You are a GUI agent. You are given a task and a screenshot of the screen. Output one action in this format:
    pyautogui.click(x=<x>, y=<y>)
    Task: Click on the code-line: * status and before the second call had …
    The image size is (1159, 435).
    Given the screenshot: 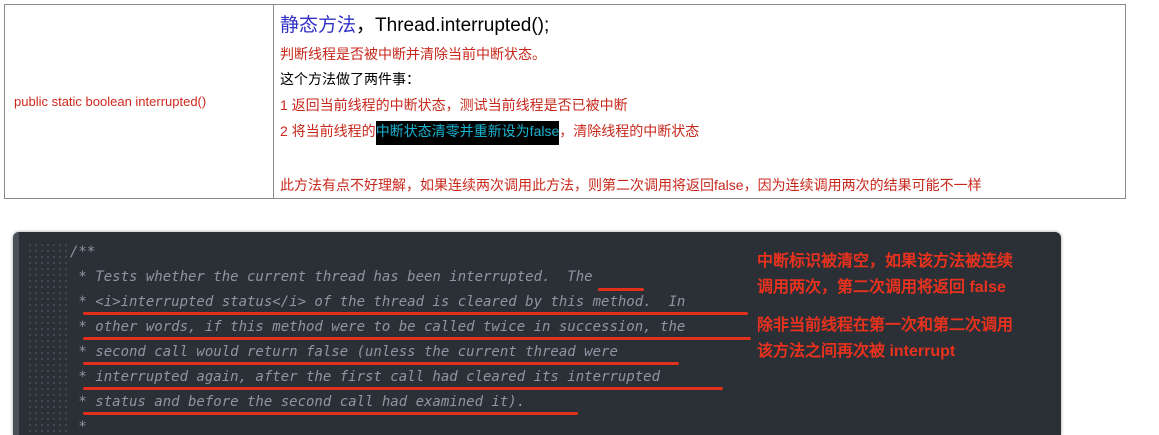 What is the action you would take?
    pyautogui.click(x=298, y=402)
    